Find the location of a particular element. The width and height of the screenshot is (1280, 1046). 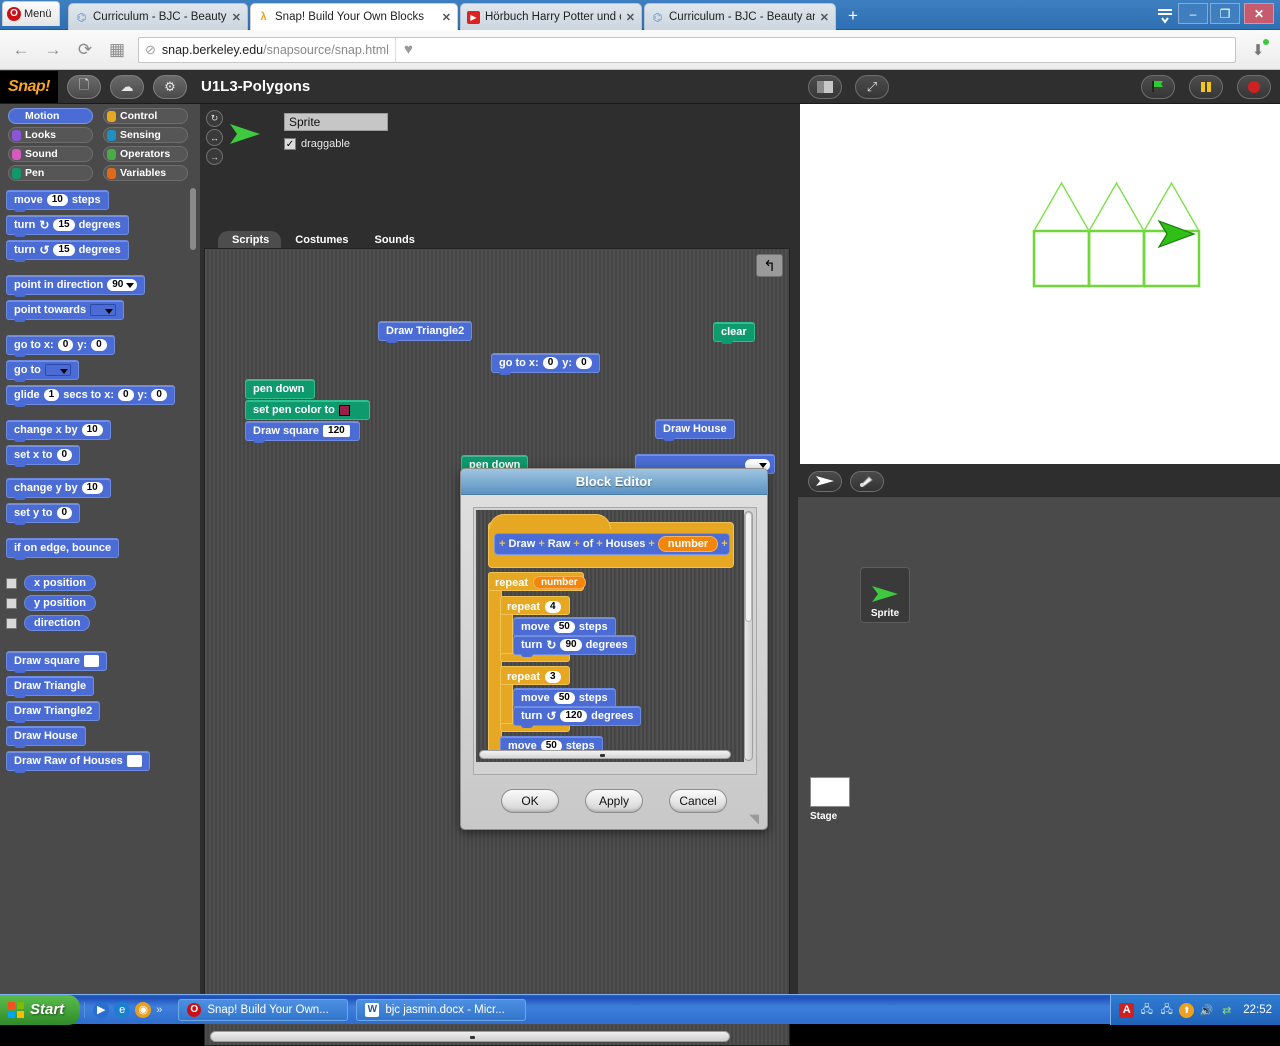

category-pen: Pen is located at coordinates (50, 173).